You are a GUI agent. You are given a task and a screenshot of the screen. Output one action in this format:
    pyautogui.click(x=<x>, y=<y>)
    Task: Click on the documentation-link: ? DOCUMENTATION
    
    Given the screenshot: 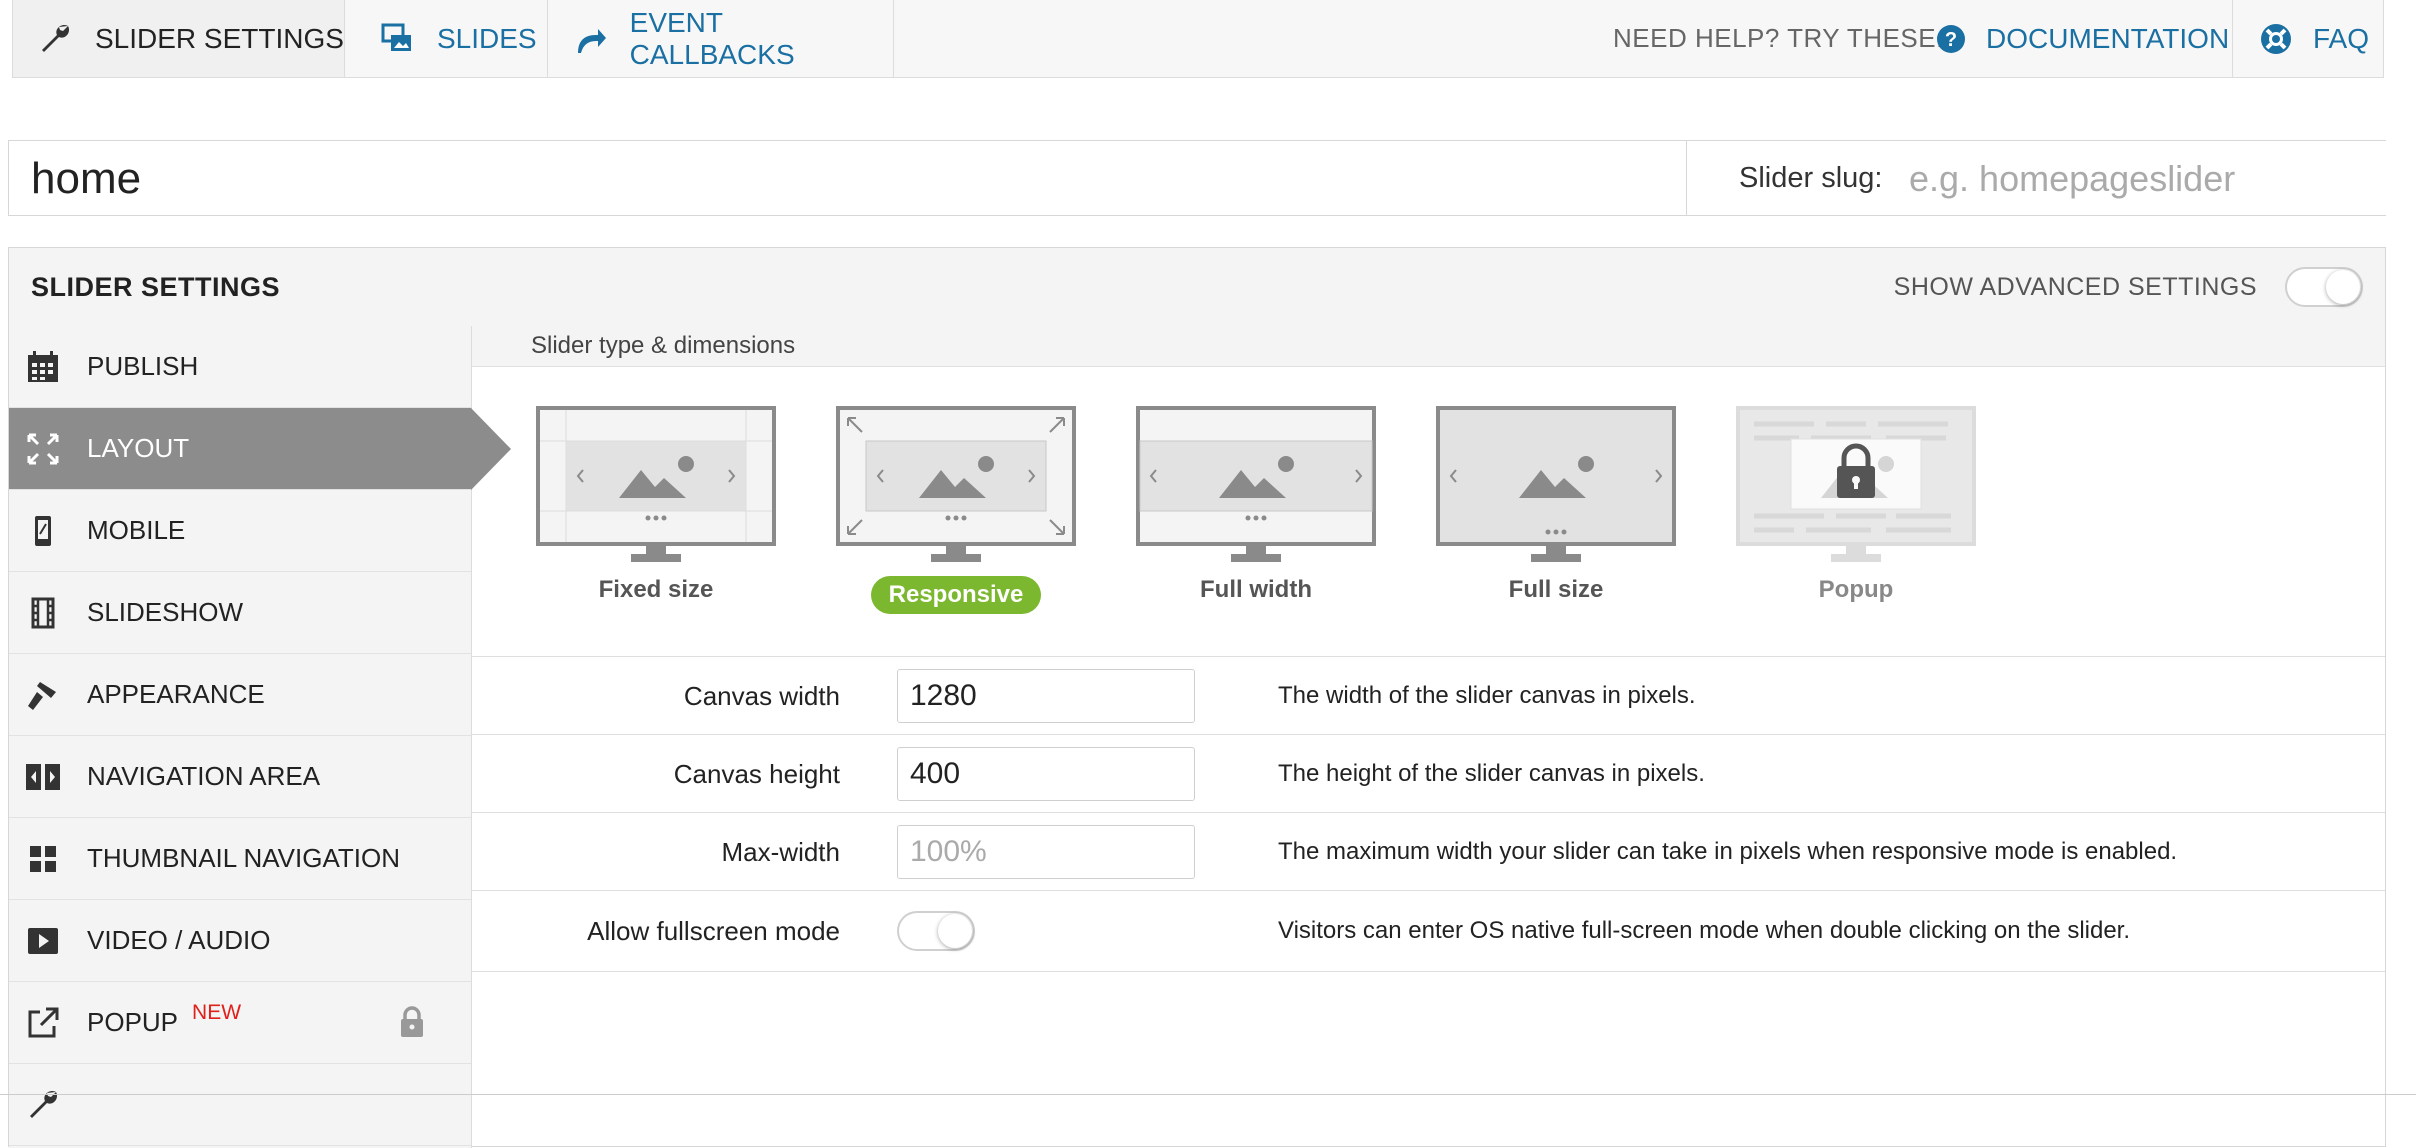 What is the action you would take?
    pyautogui.click(x=2082, y=38)
    